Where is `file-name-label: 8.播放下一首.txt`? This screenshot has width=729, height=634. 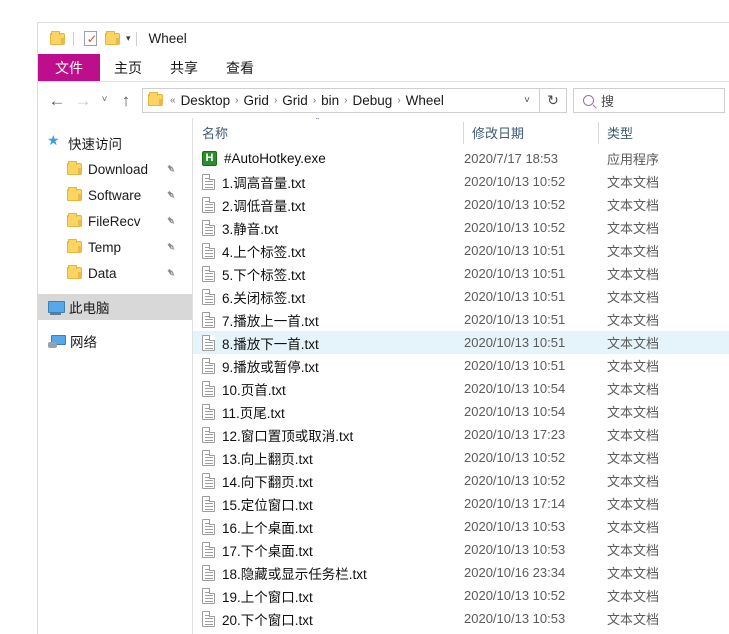
file-name-label: 8.播放下一首.txt is located at coordinates (270, 344).